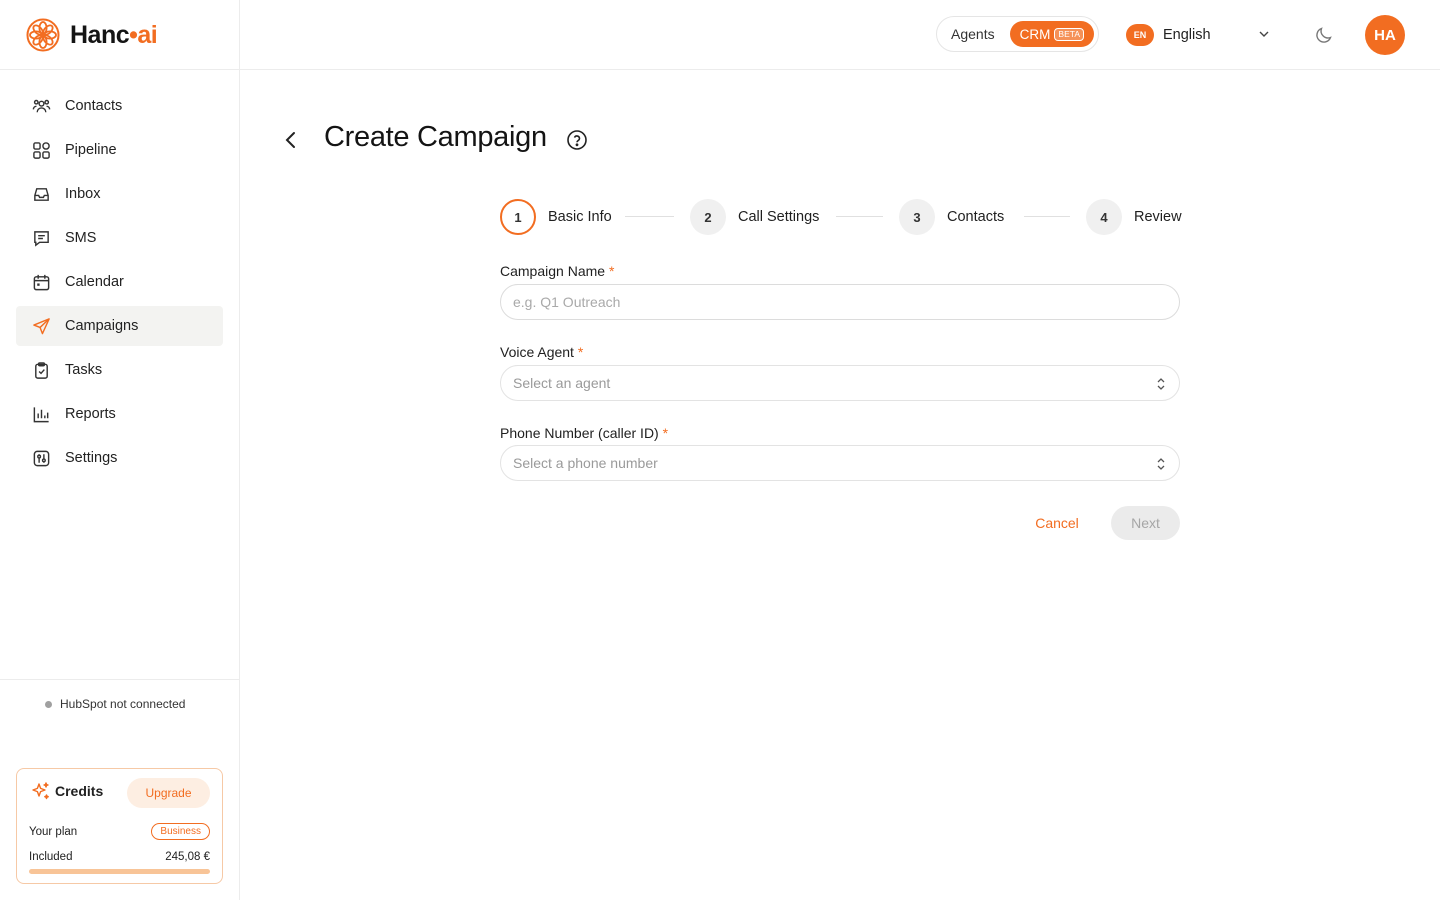  What do you see at coordinates (81, 238) in the screenshot?
I see `sidebar-item-label: SMS` at bounding box center [81, 238].